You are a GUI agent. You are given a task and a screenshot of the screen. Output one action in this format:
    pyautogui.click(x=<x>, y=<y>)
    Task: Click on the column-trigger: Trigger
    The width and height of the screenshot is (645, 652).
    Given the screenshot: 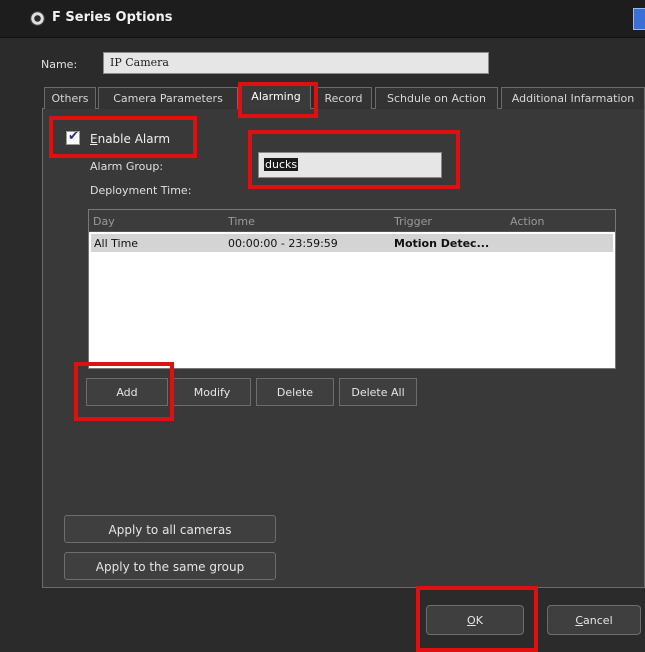 What is the action you would take?
    pyautogui.click(x=413, y=221)
    